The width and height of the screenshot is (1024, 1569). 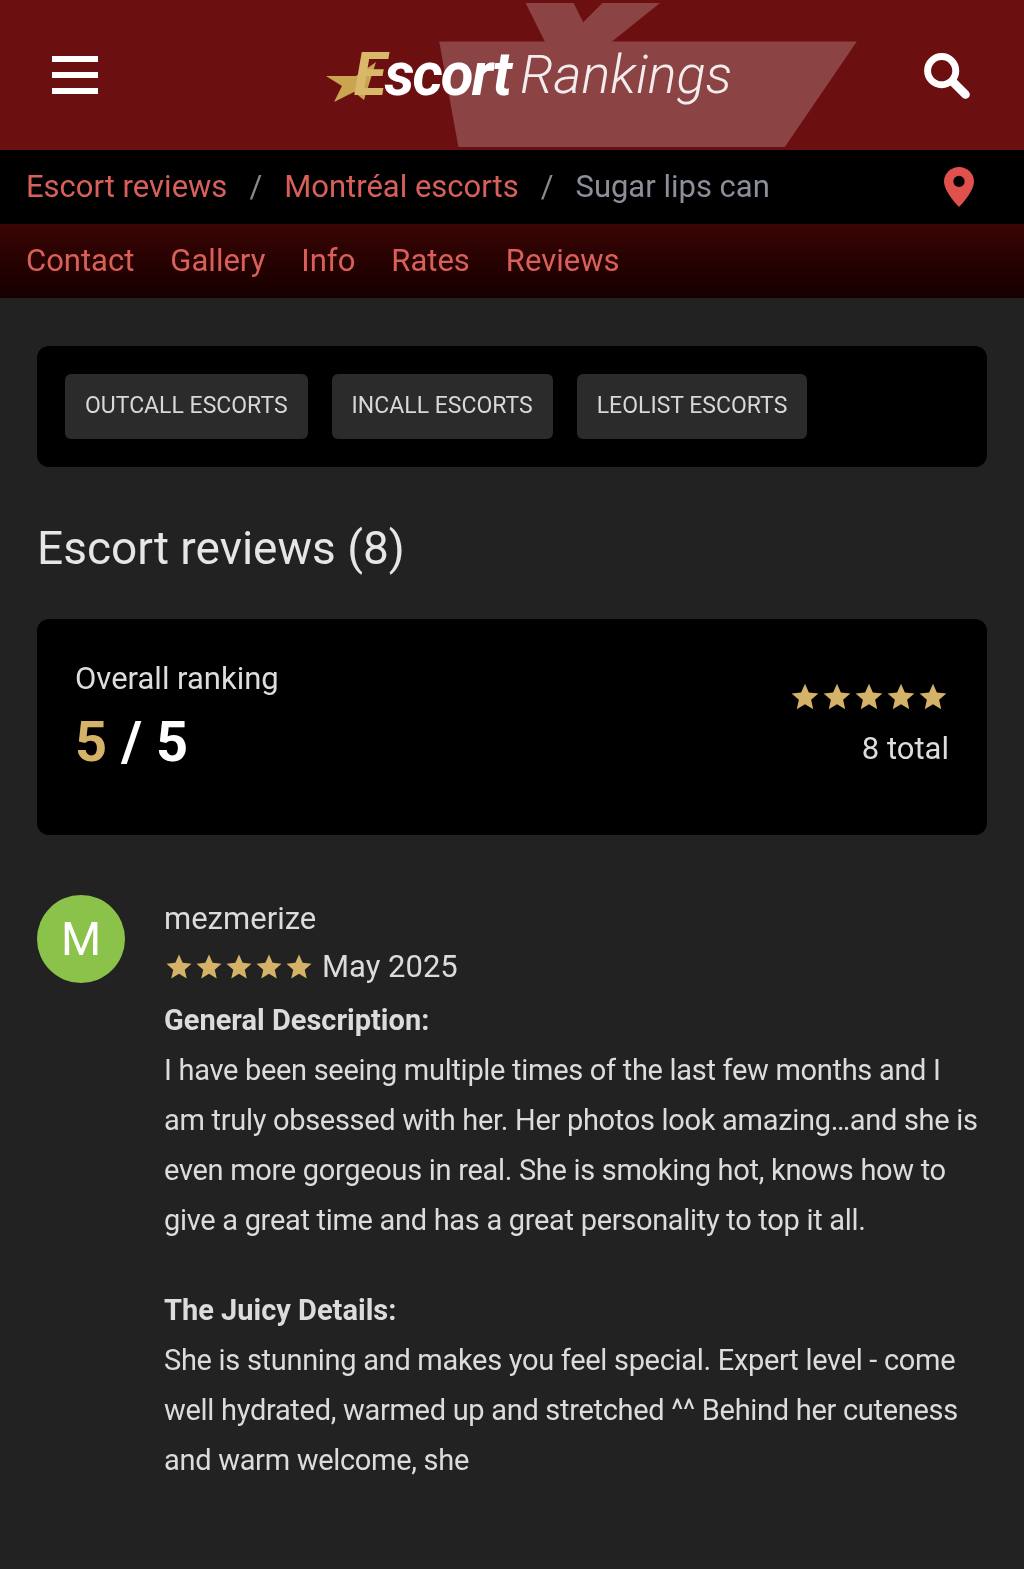 I want to click on category-button: OUTCALL ESCORTS, so click(x=186, y=406).